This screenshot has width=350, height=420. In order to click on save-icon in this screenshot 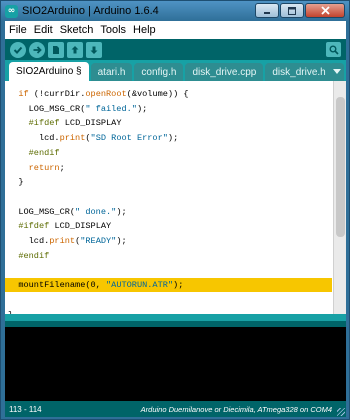, I will do `click(94, 50)`.